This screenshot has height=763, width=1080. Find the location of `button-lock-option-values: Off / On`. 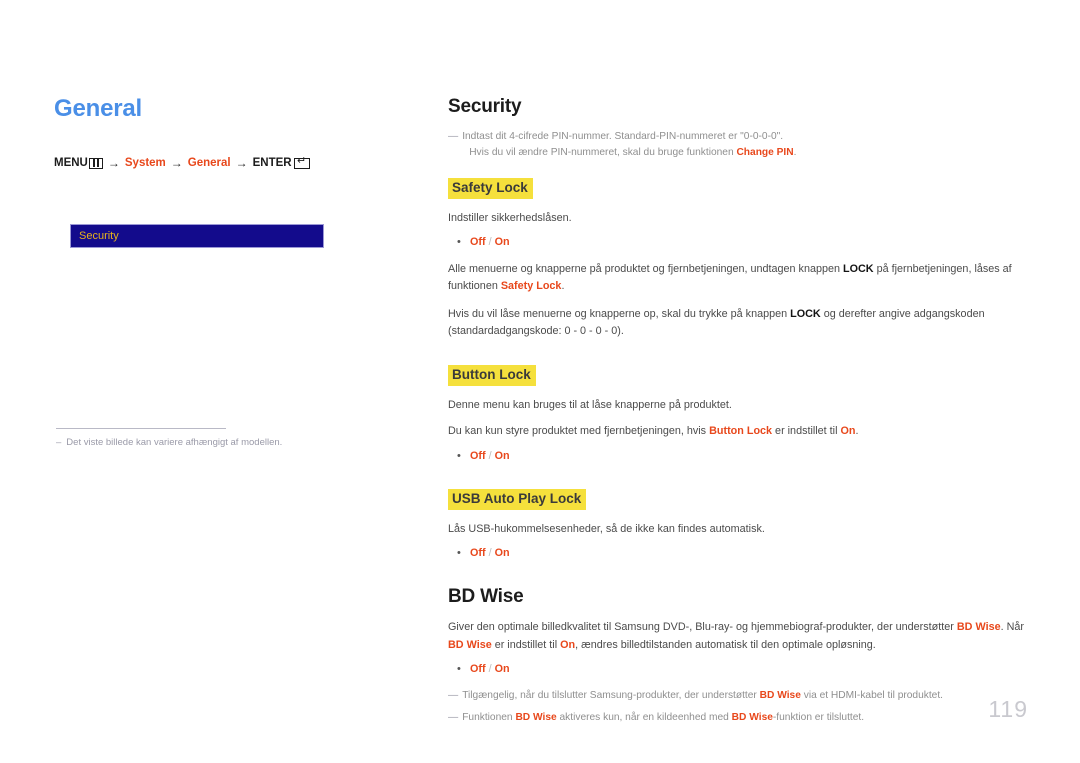

button-lock-option-values: Off / On is located at coordinates (490, 456).